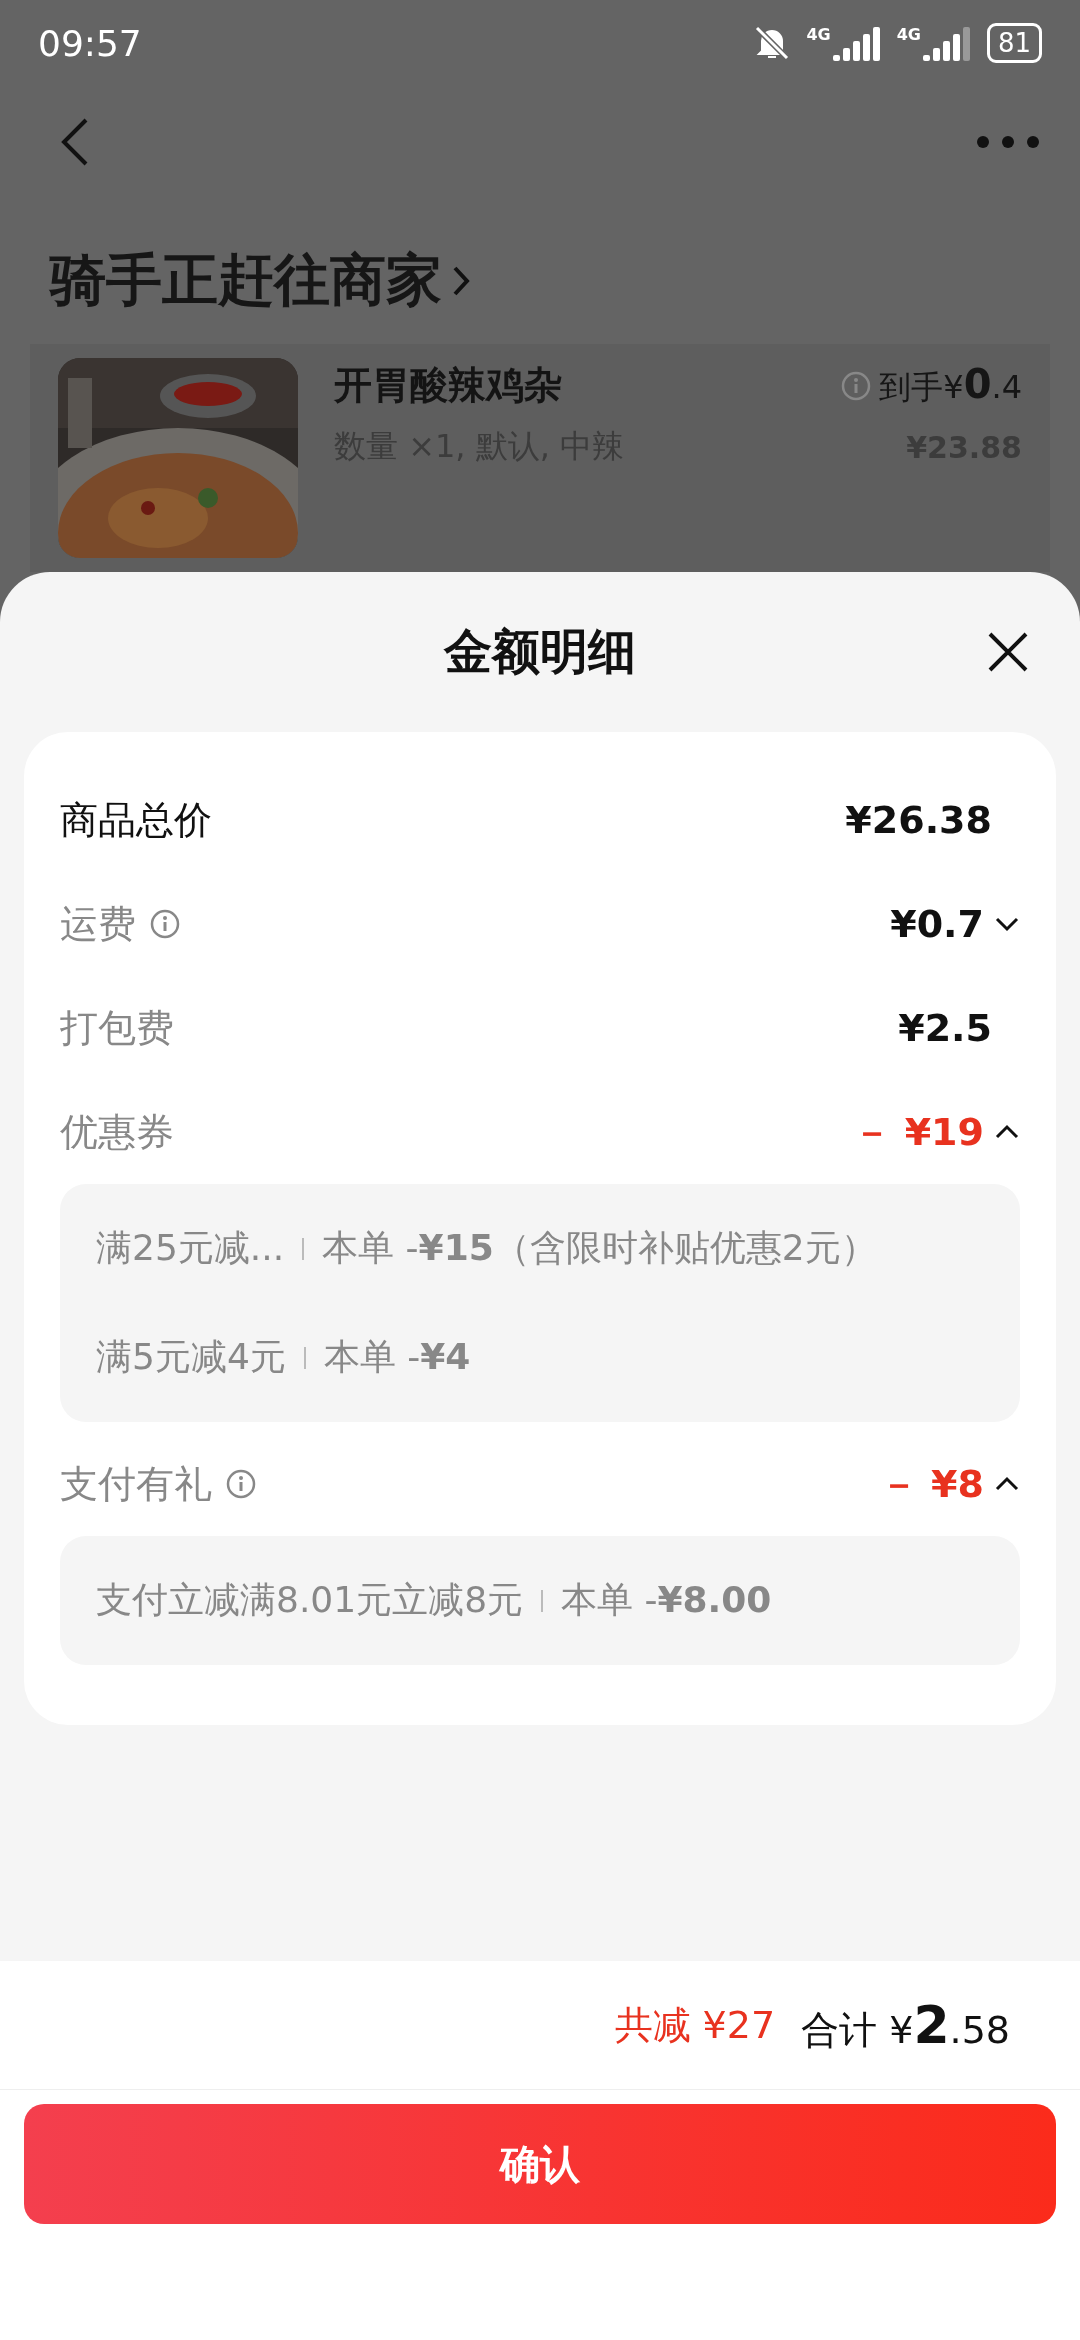  Describe the element at coordinates (599, 1248) in the screenshot. I see `discount-amount: 本单 -¥15（含限时补贴优惠2元）` at that location.